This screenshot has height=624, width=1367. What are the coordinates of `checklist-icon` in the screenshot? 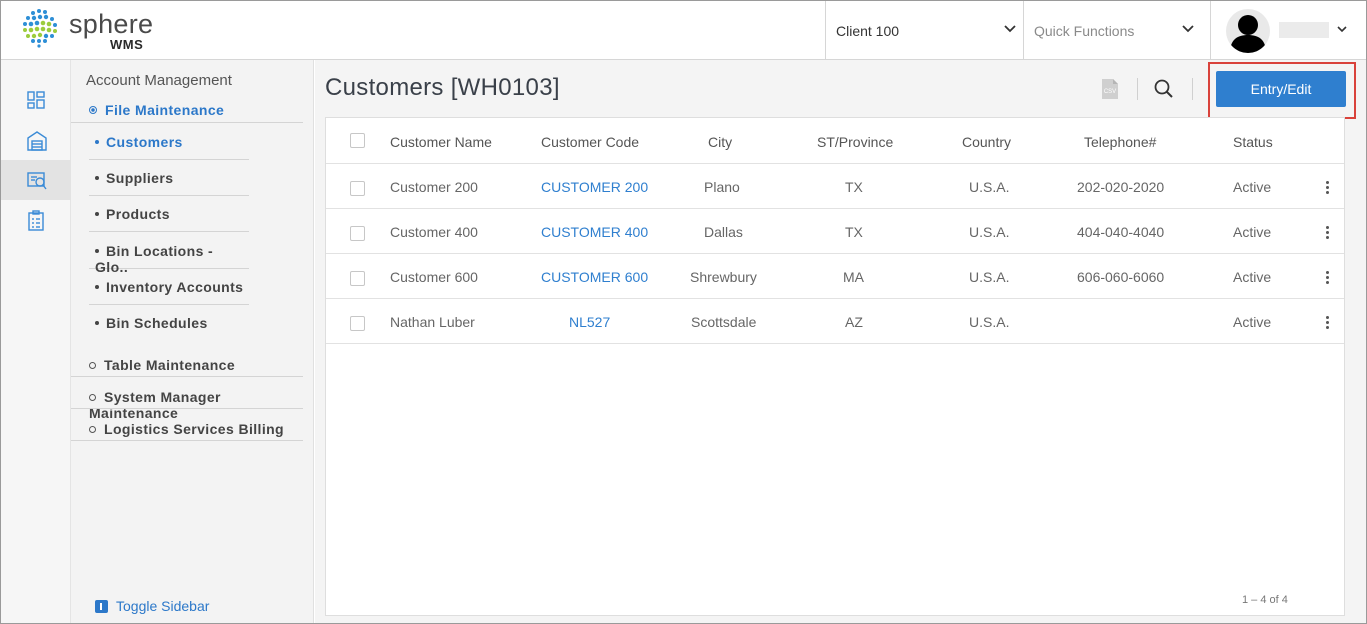 It's located at (36, 220).